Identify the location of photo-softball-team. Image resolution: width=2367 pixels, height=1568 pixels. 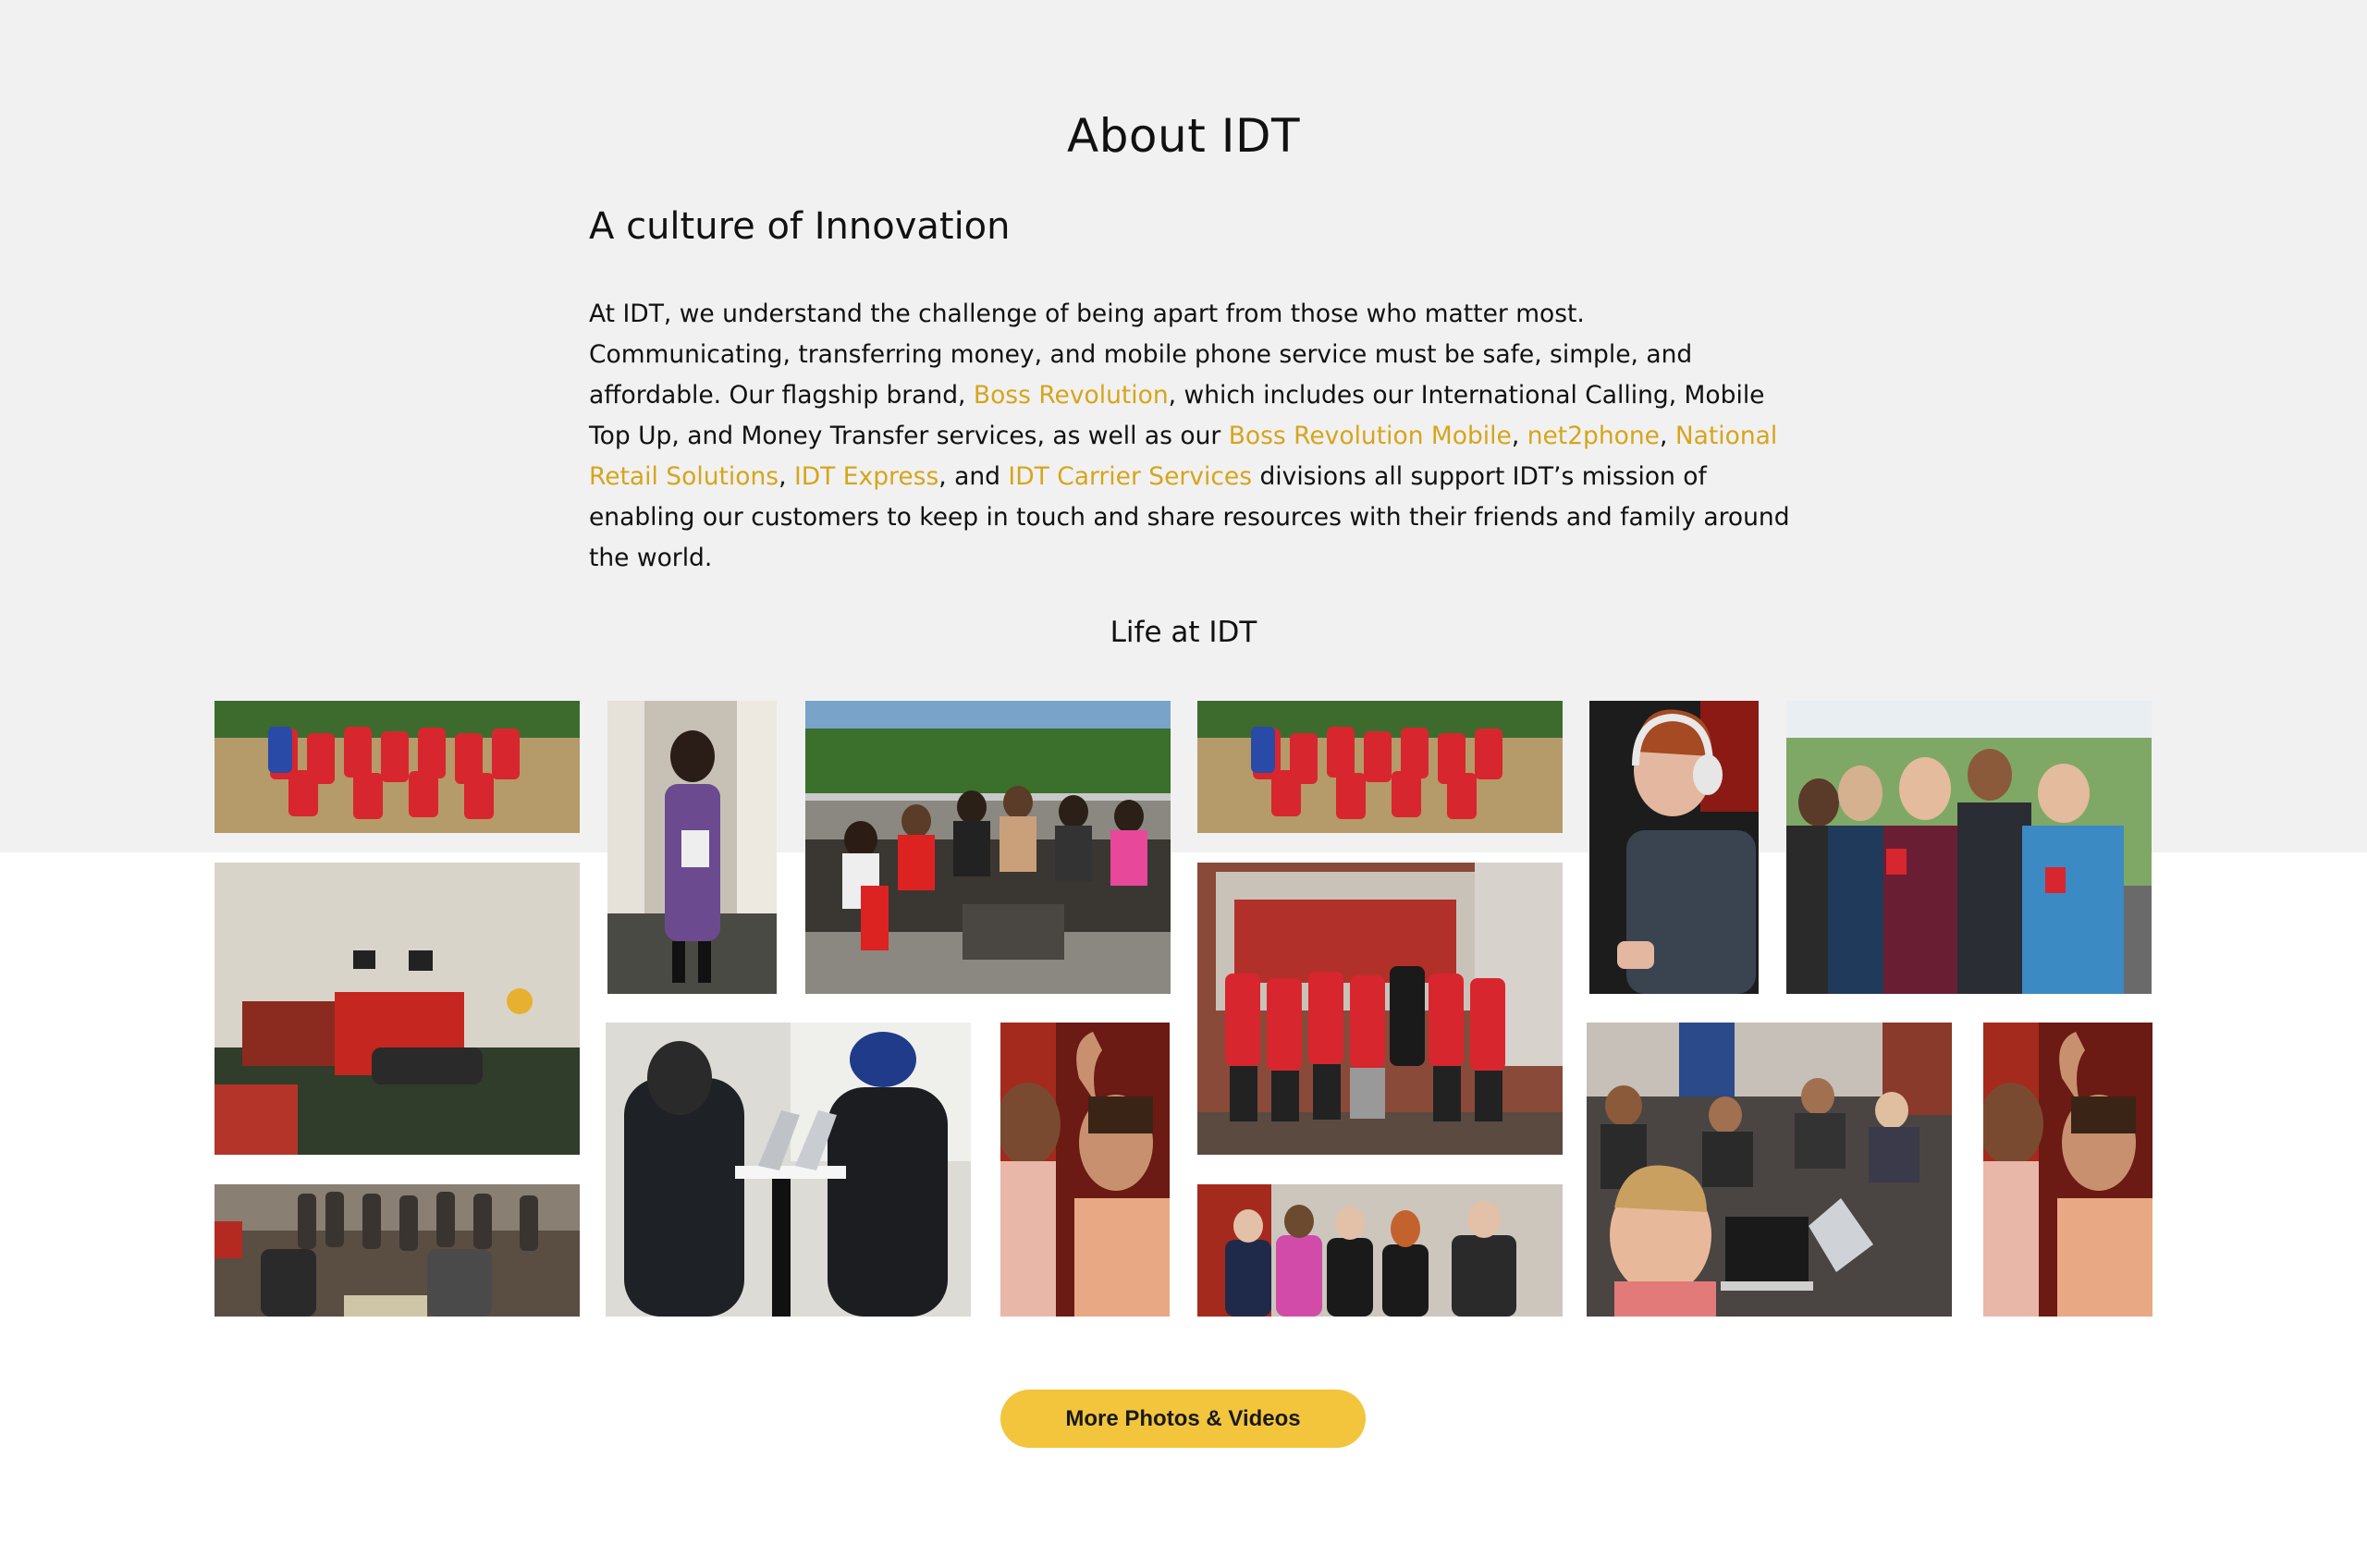
(397, 767).